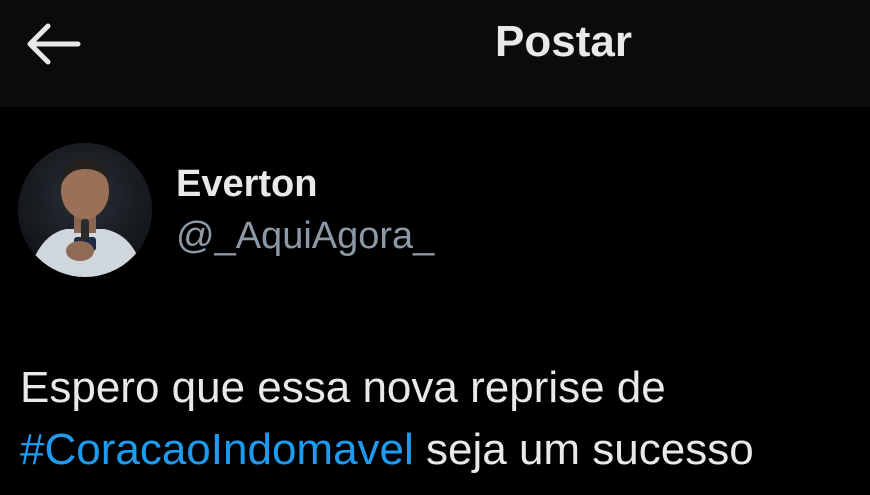 This screenshot has height=495, width=870. What do you see at coordinates (85, 210) in the screenshot?
I see `avatar` at bounding box center [85, 210].